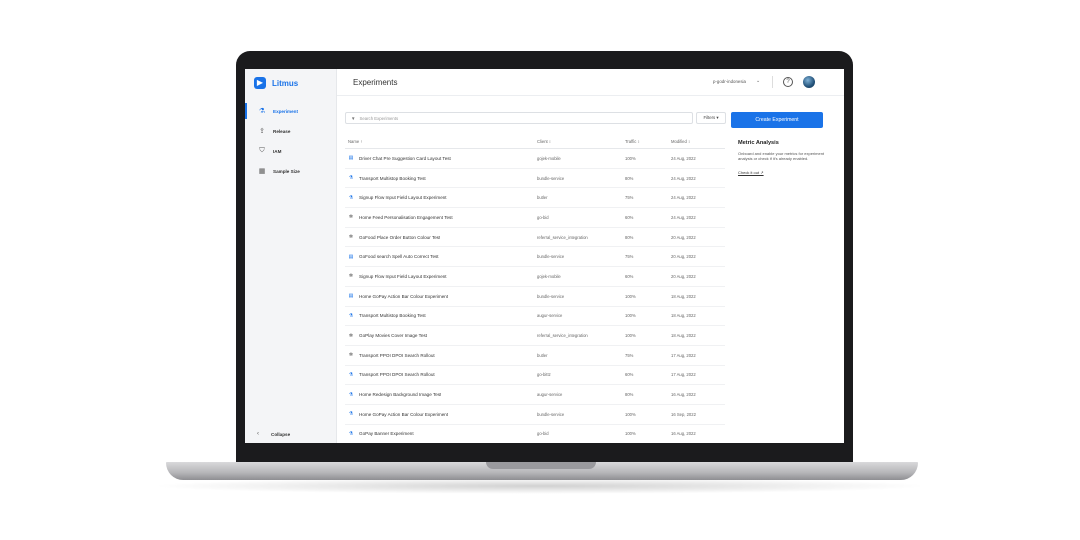  Describe the element at coordinates (400, 394) in the screenshot. I see `experiment-name: Home Redesign Background Image Test` at that location.